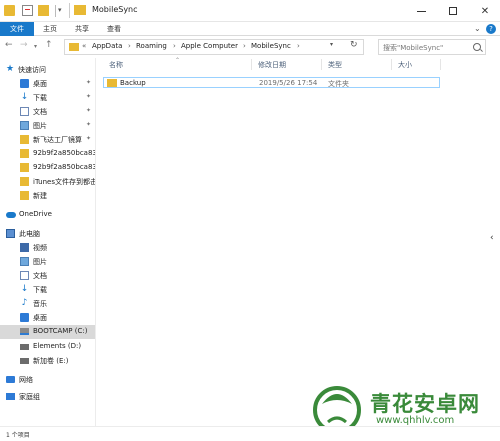  What do you see at coordinates (47, 262) in the screenshot?
I see `sidebar-item-pictures: 图片` at bounding box center [47, 262].